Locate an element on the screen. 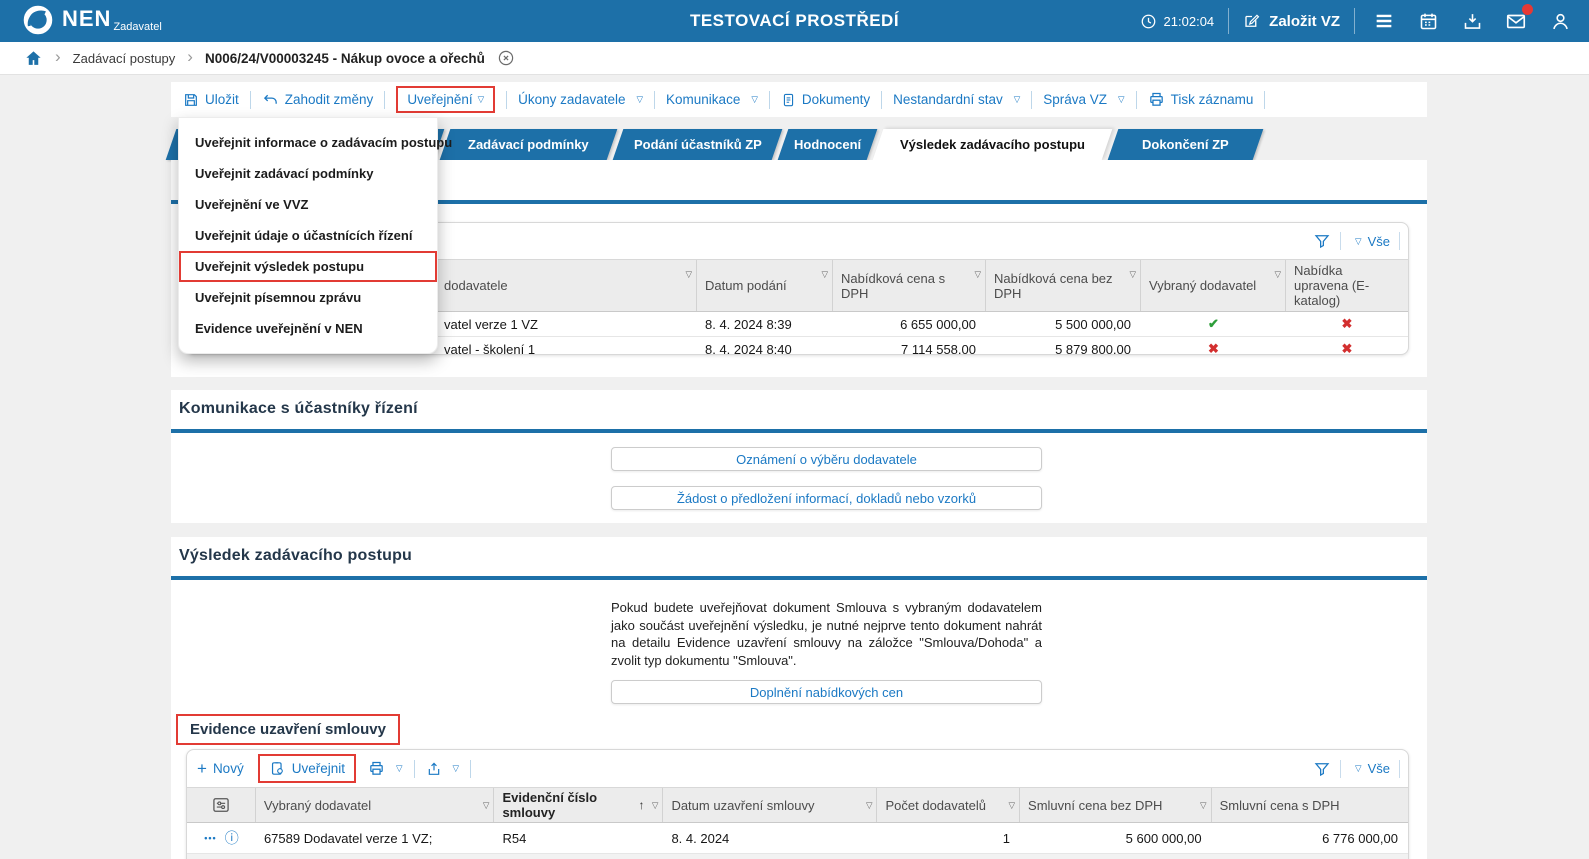 The width and height of the screenshot is (1589, 859). discard-changes-button: Zahodit změny is located at coordinates (317, 99).